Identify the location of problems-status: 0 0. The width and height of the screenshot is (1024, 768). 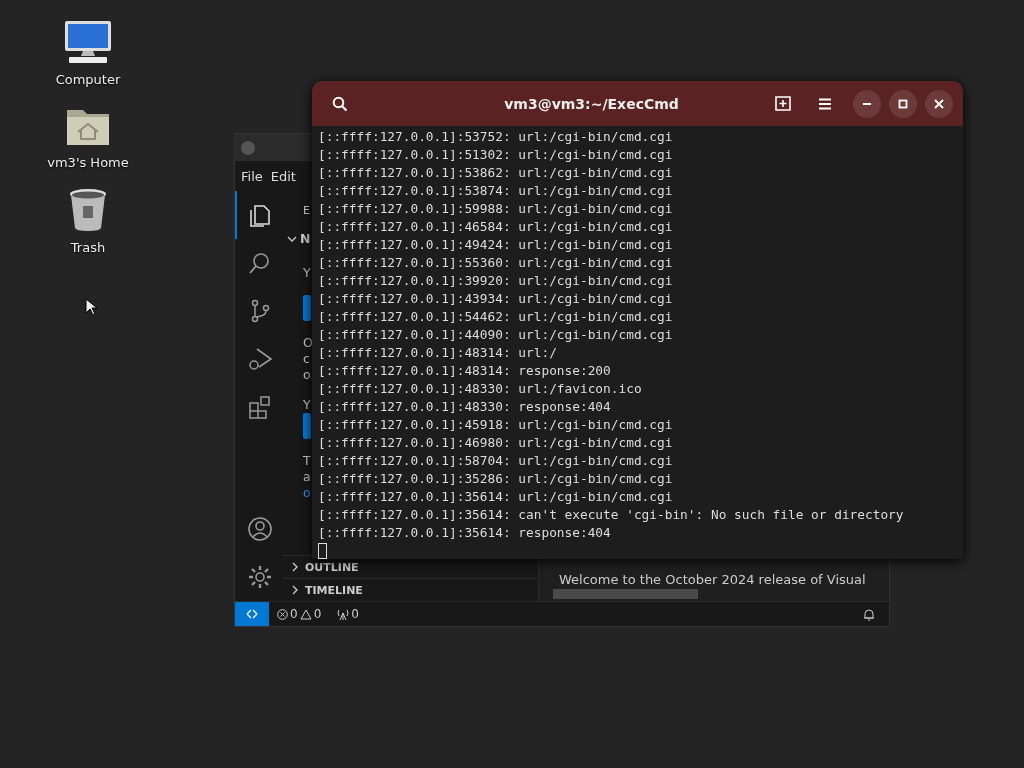
(299, 614).